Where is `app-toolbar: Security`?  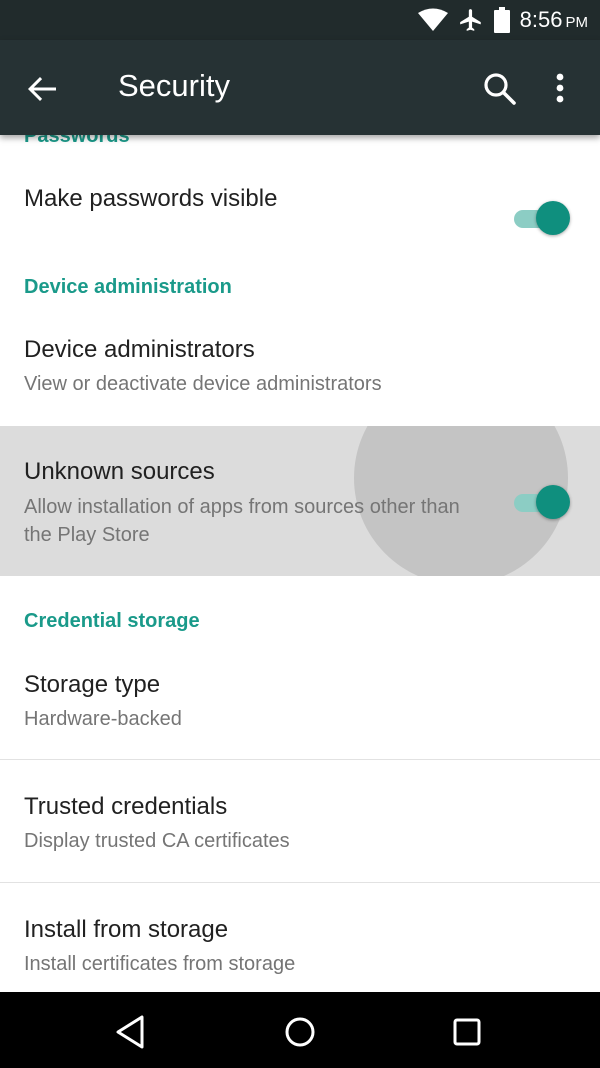 app-toolbar: Security is located at coordinates (300, 87).